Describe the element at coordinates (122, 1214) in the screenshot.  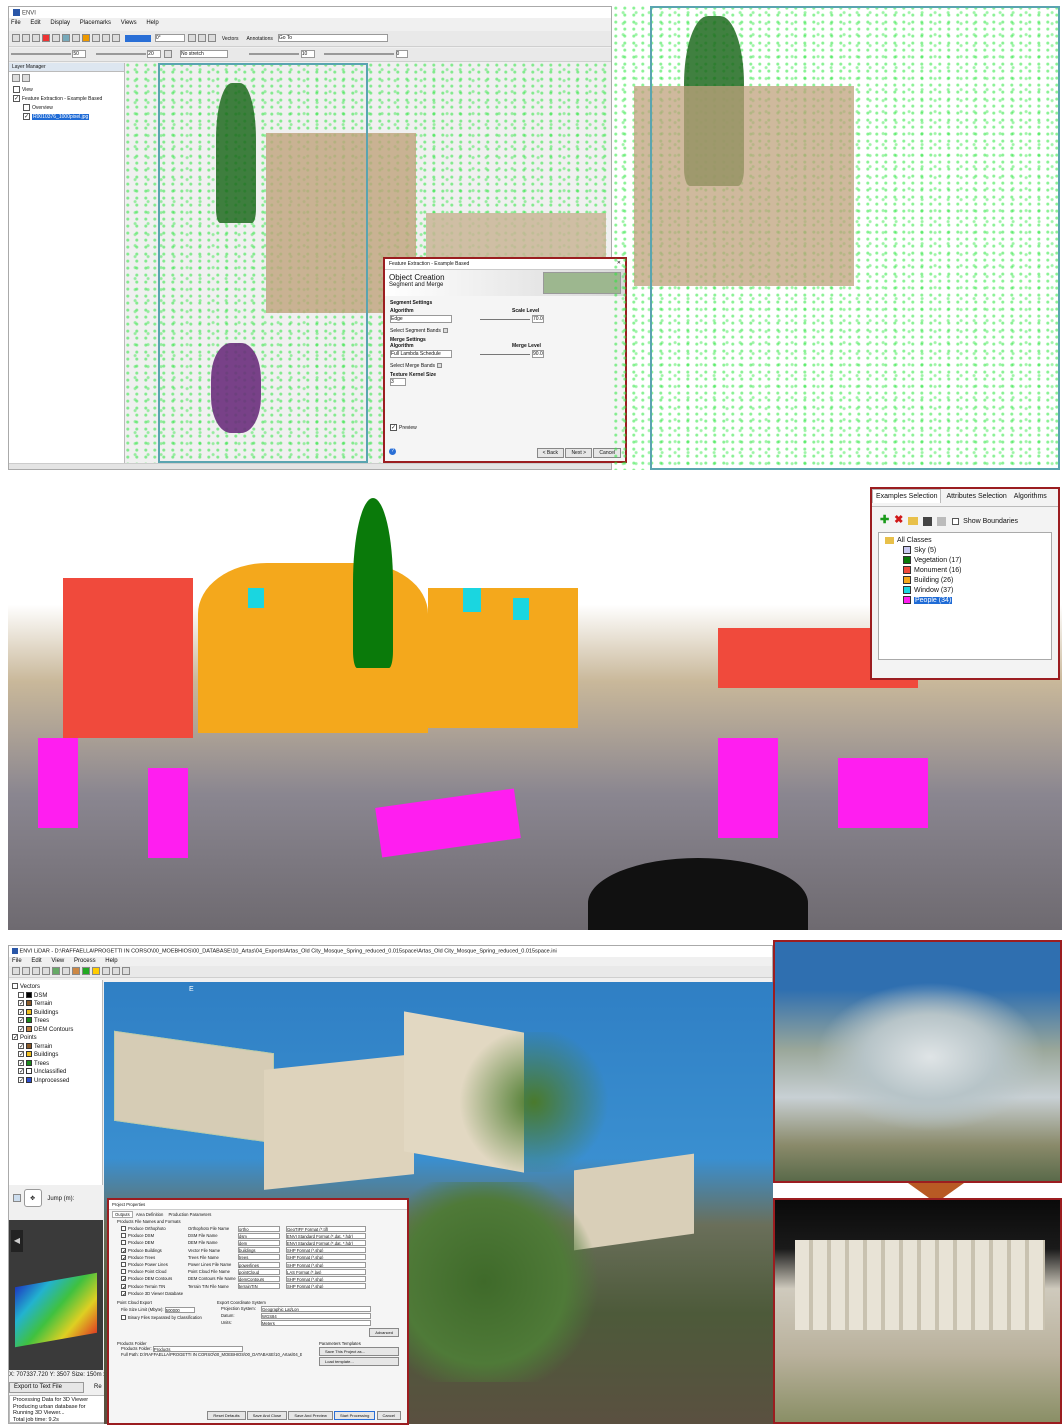
I see `tab-outputs: Outputs` at that location.